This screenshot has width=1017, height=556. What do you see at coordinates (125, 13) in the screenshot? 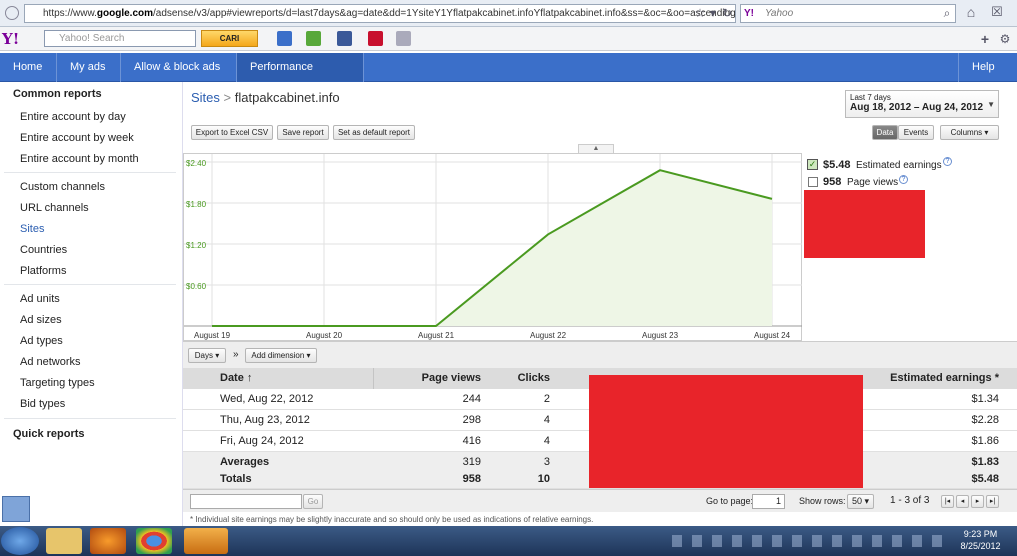
I see `url-domain: google.com` at bounding box center [125, 13].